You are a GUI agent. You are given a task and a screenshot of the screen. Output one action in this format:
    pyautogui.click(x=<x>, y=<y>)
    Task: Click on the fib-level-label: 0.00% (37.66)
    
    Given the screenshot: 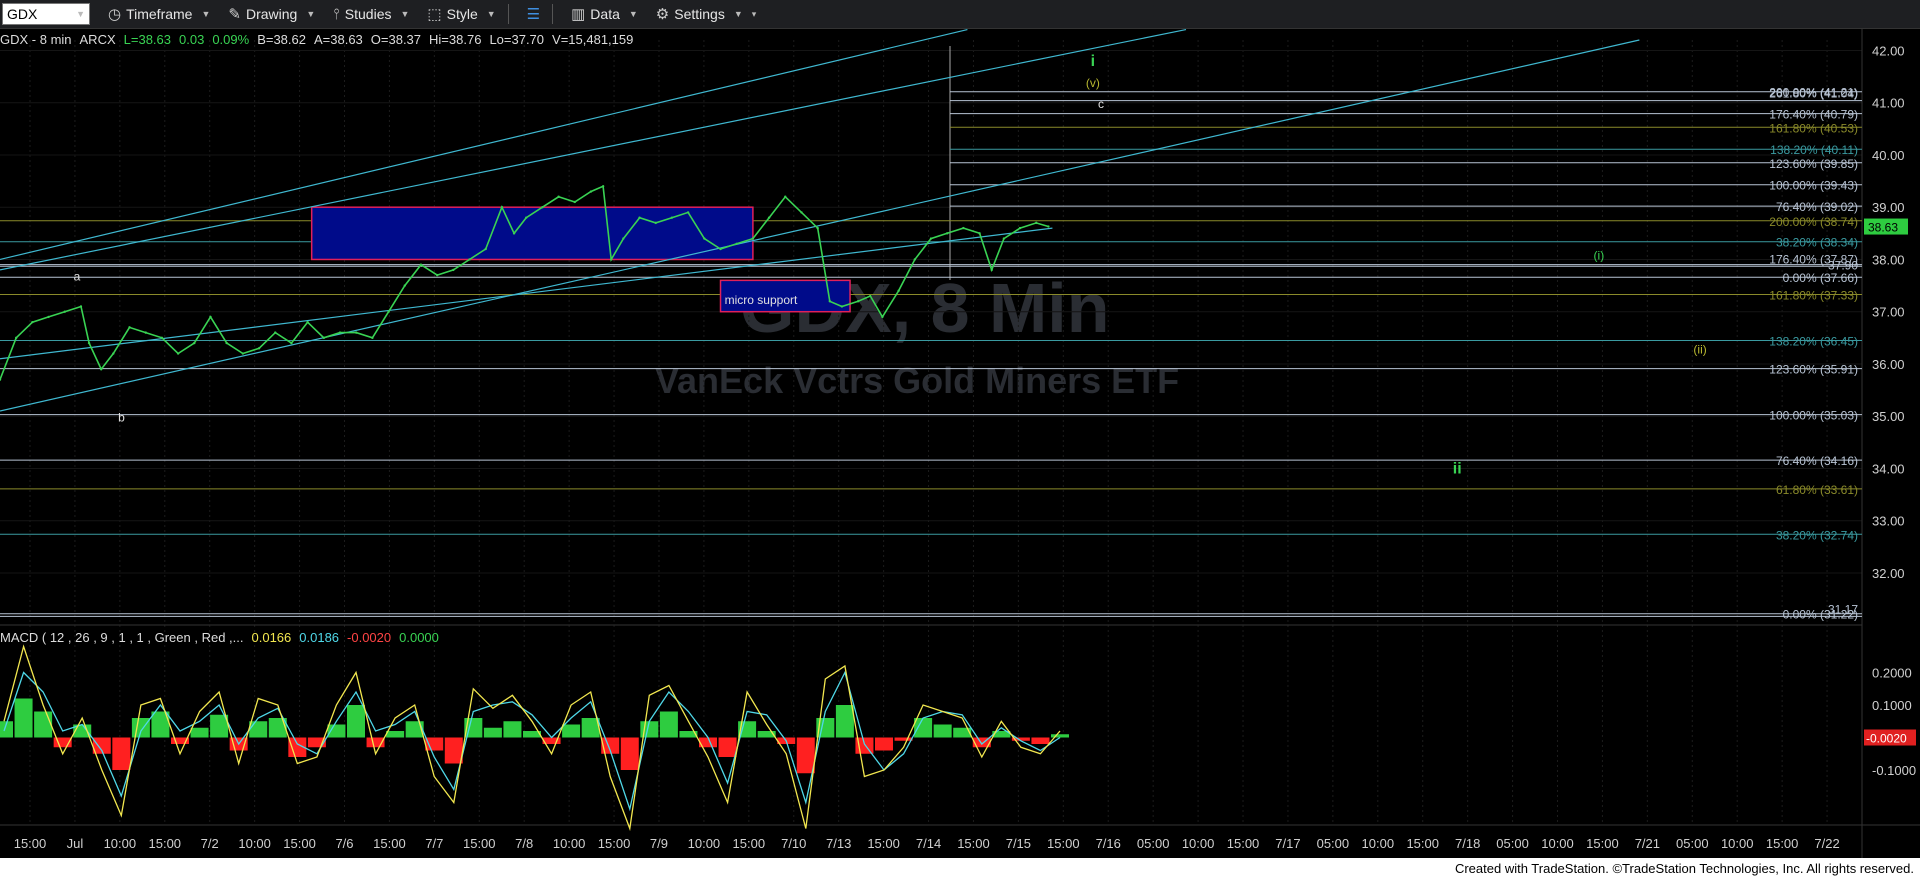 What is the action you would take?
    pyautogui.click(x=1820, y=278)
    